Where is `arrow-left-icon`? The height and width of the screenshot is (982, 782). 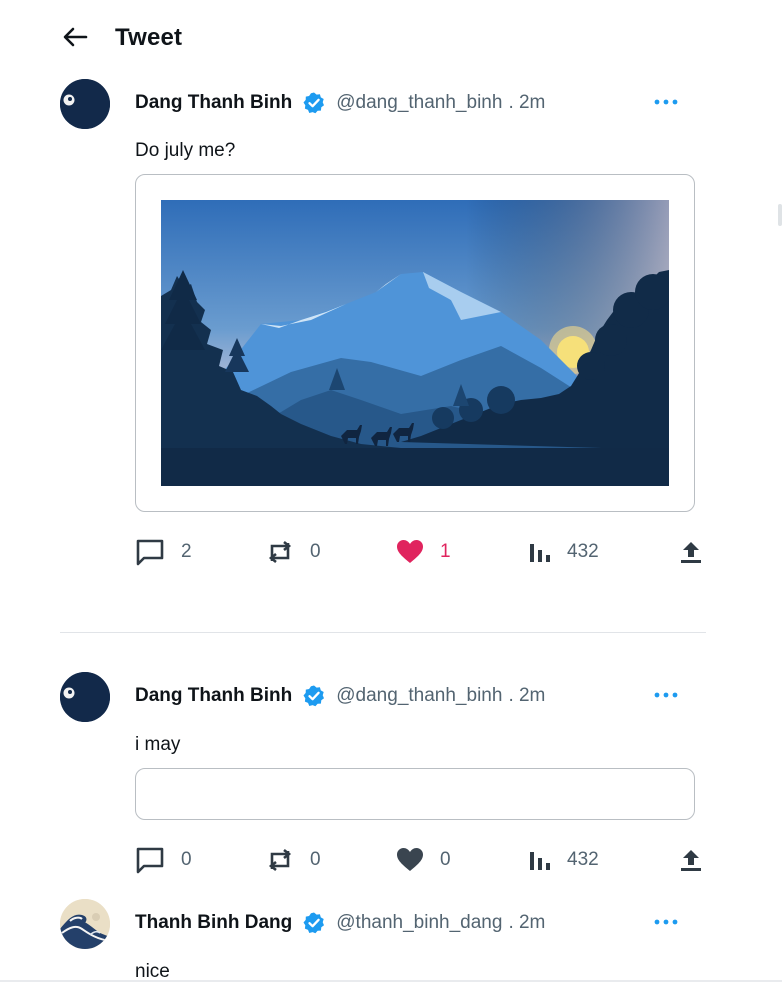
arrow-left-icon is located at coordinates (75, 37).